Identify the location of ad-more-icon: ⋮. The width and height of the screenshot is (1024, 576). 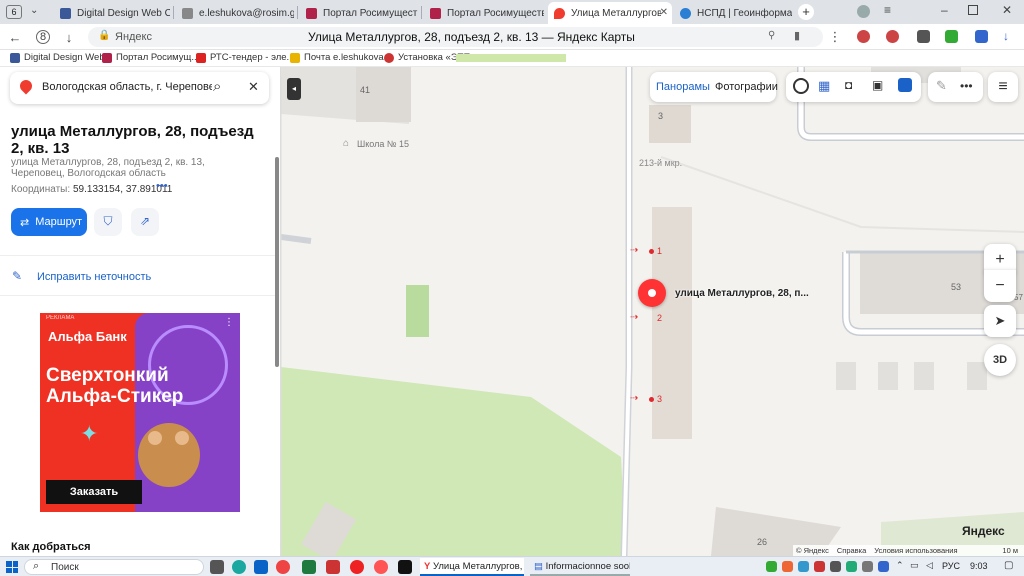
(229, 322).